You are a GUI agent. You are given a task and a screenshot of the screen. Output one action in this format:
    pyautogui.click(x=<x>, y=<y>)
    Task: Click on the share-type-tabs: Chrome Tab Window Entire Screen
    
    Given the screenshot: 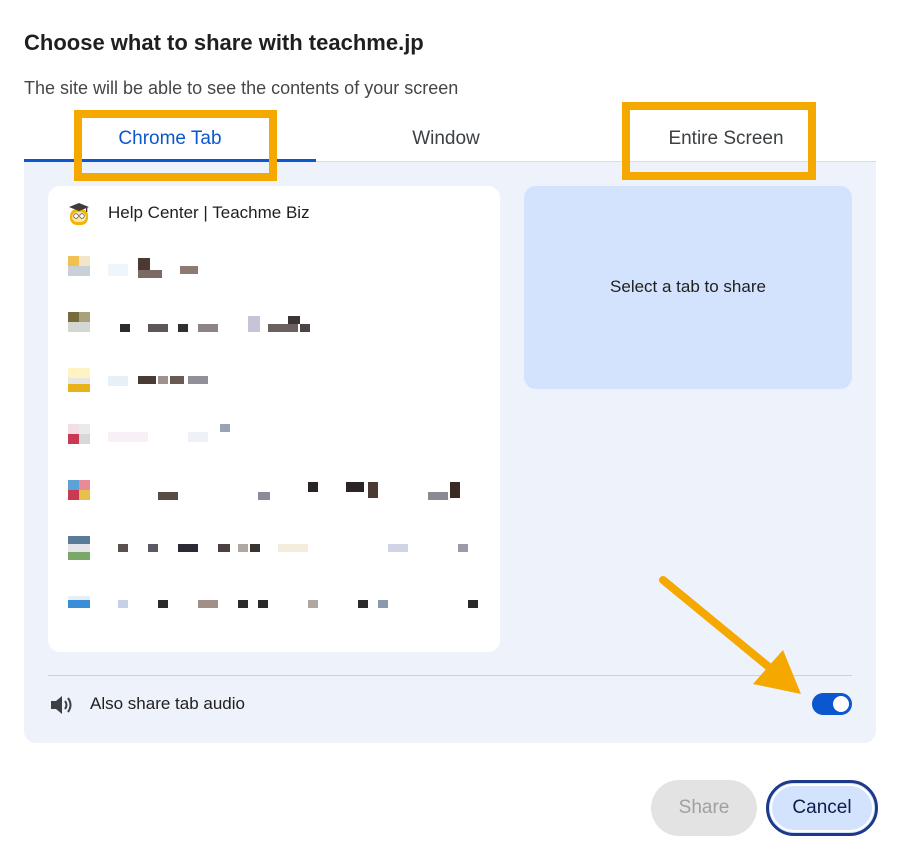 What is the action you would take?
    pyautogui.click(x=450, y=140)
    